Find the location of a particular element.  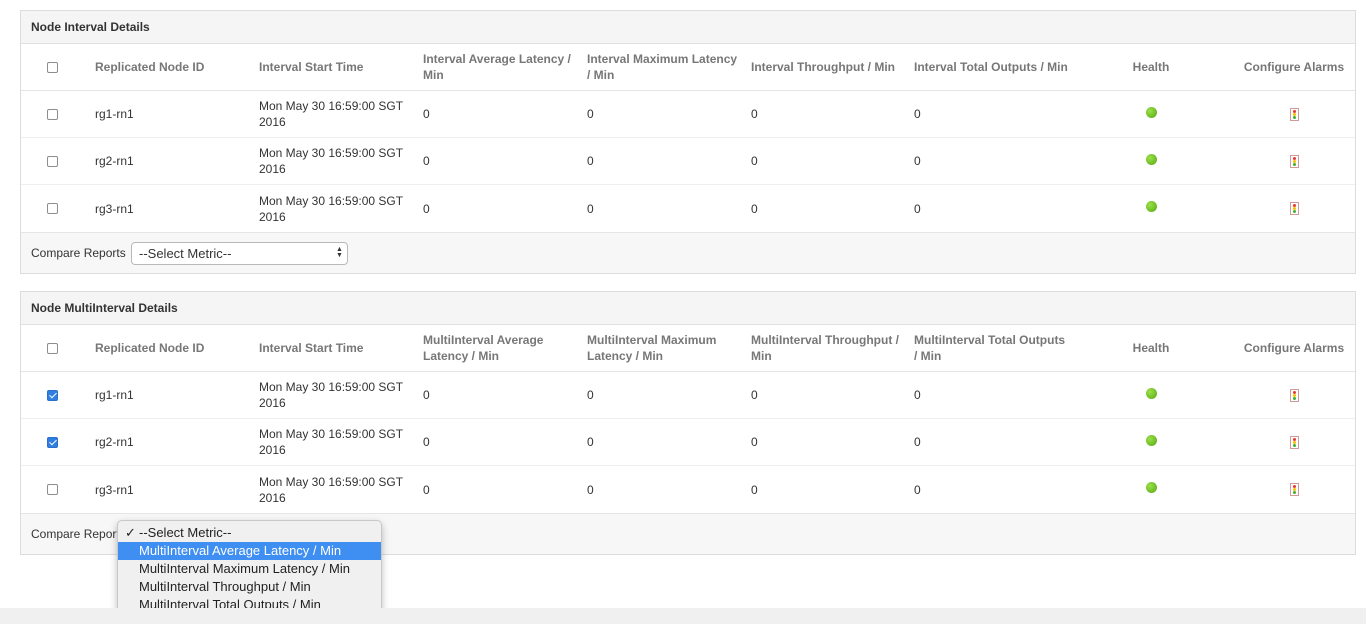

dropdown-option: MultiInterval Average Latency / Min is located at coordinates (249, 551).